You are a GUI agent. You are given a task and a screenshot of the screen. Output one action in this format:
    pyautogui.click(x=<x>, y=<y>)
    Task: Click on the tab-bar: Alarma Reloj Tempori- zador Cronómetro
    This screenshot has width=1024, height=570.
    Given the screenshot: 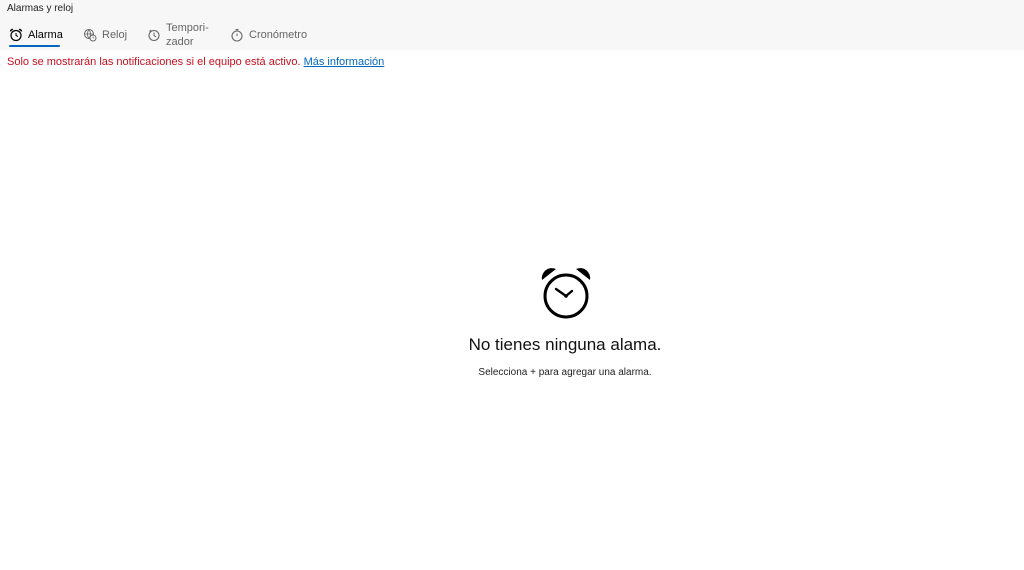 What is the action you would take?
    pyautogui.click(x=512, y=35)
    